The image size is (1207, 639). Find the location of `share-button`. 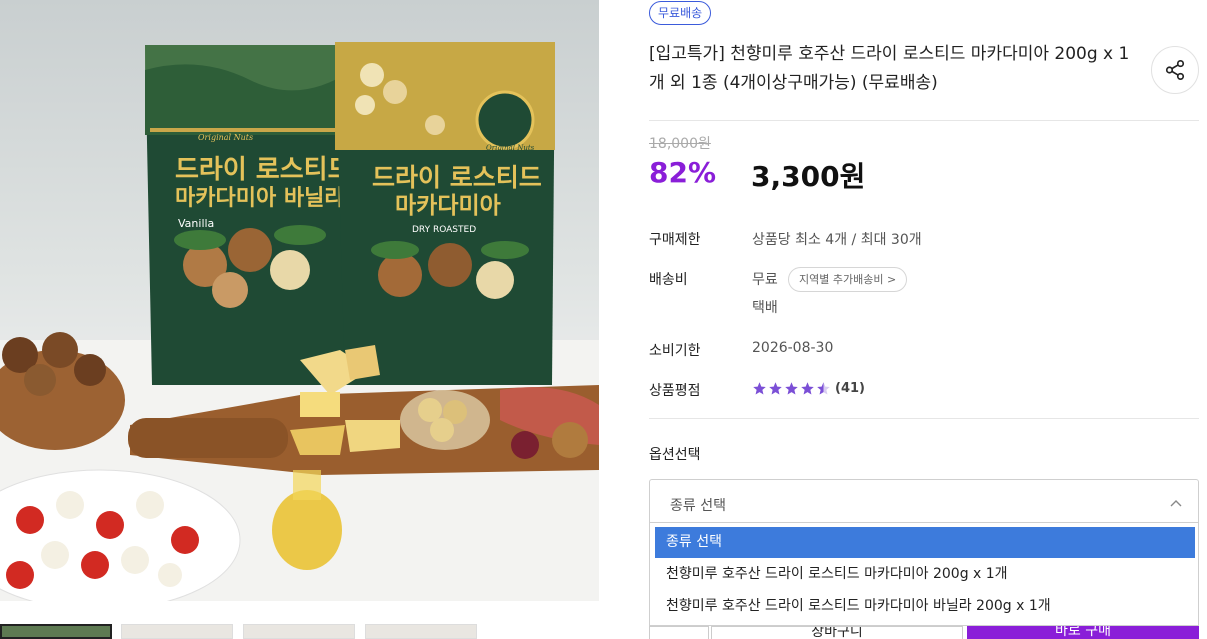

share-button is located at coordinates (1175, 70).